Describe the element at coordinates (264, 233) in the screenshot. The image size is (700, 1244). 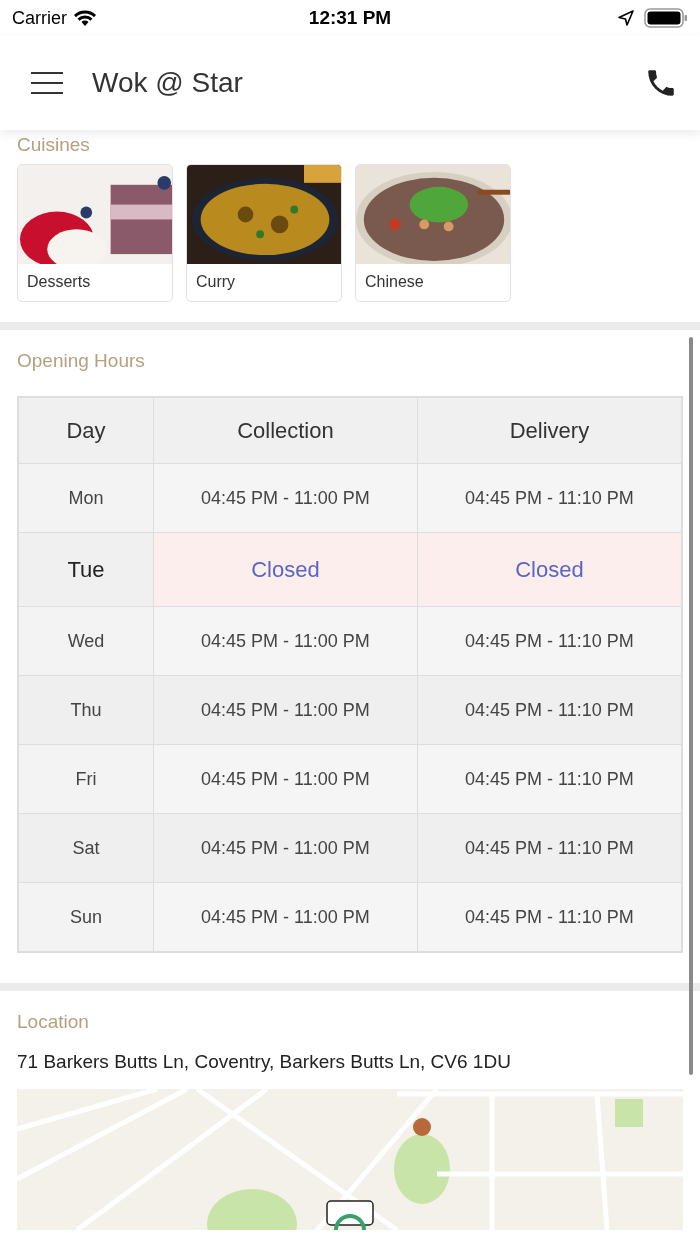
I see `cuisine-card: Curry` at that location.